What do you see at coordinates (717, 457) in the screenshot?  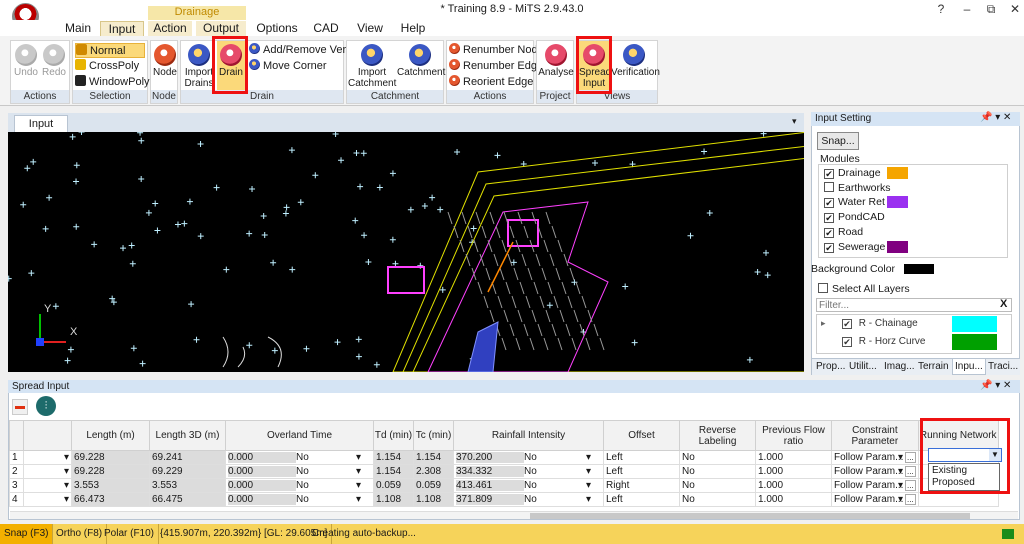 I see `table-cell: No` at bounding box center [717, 457].